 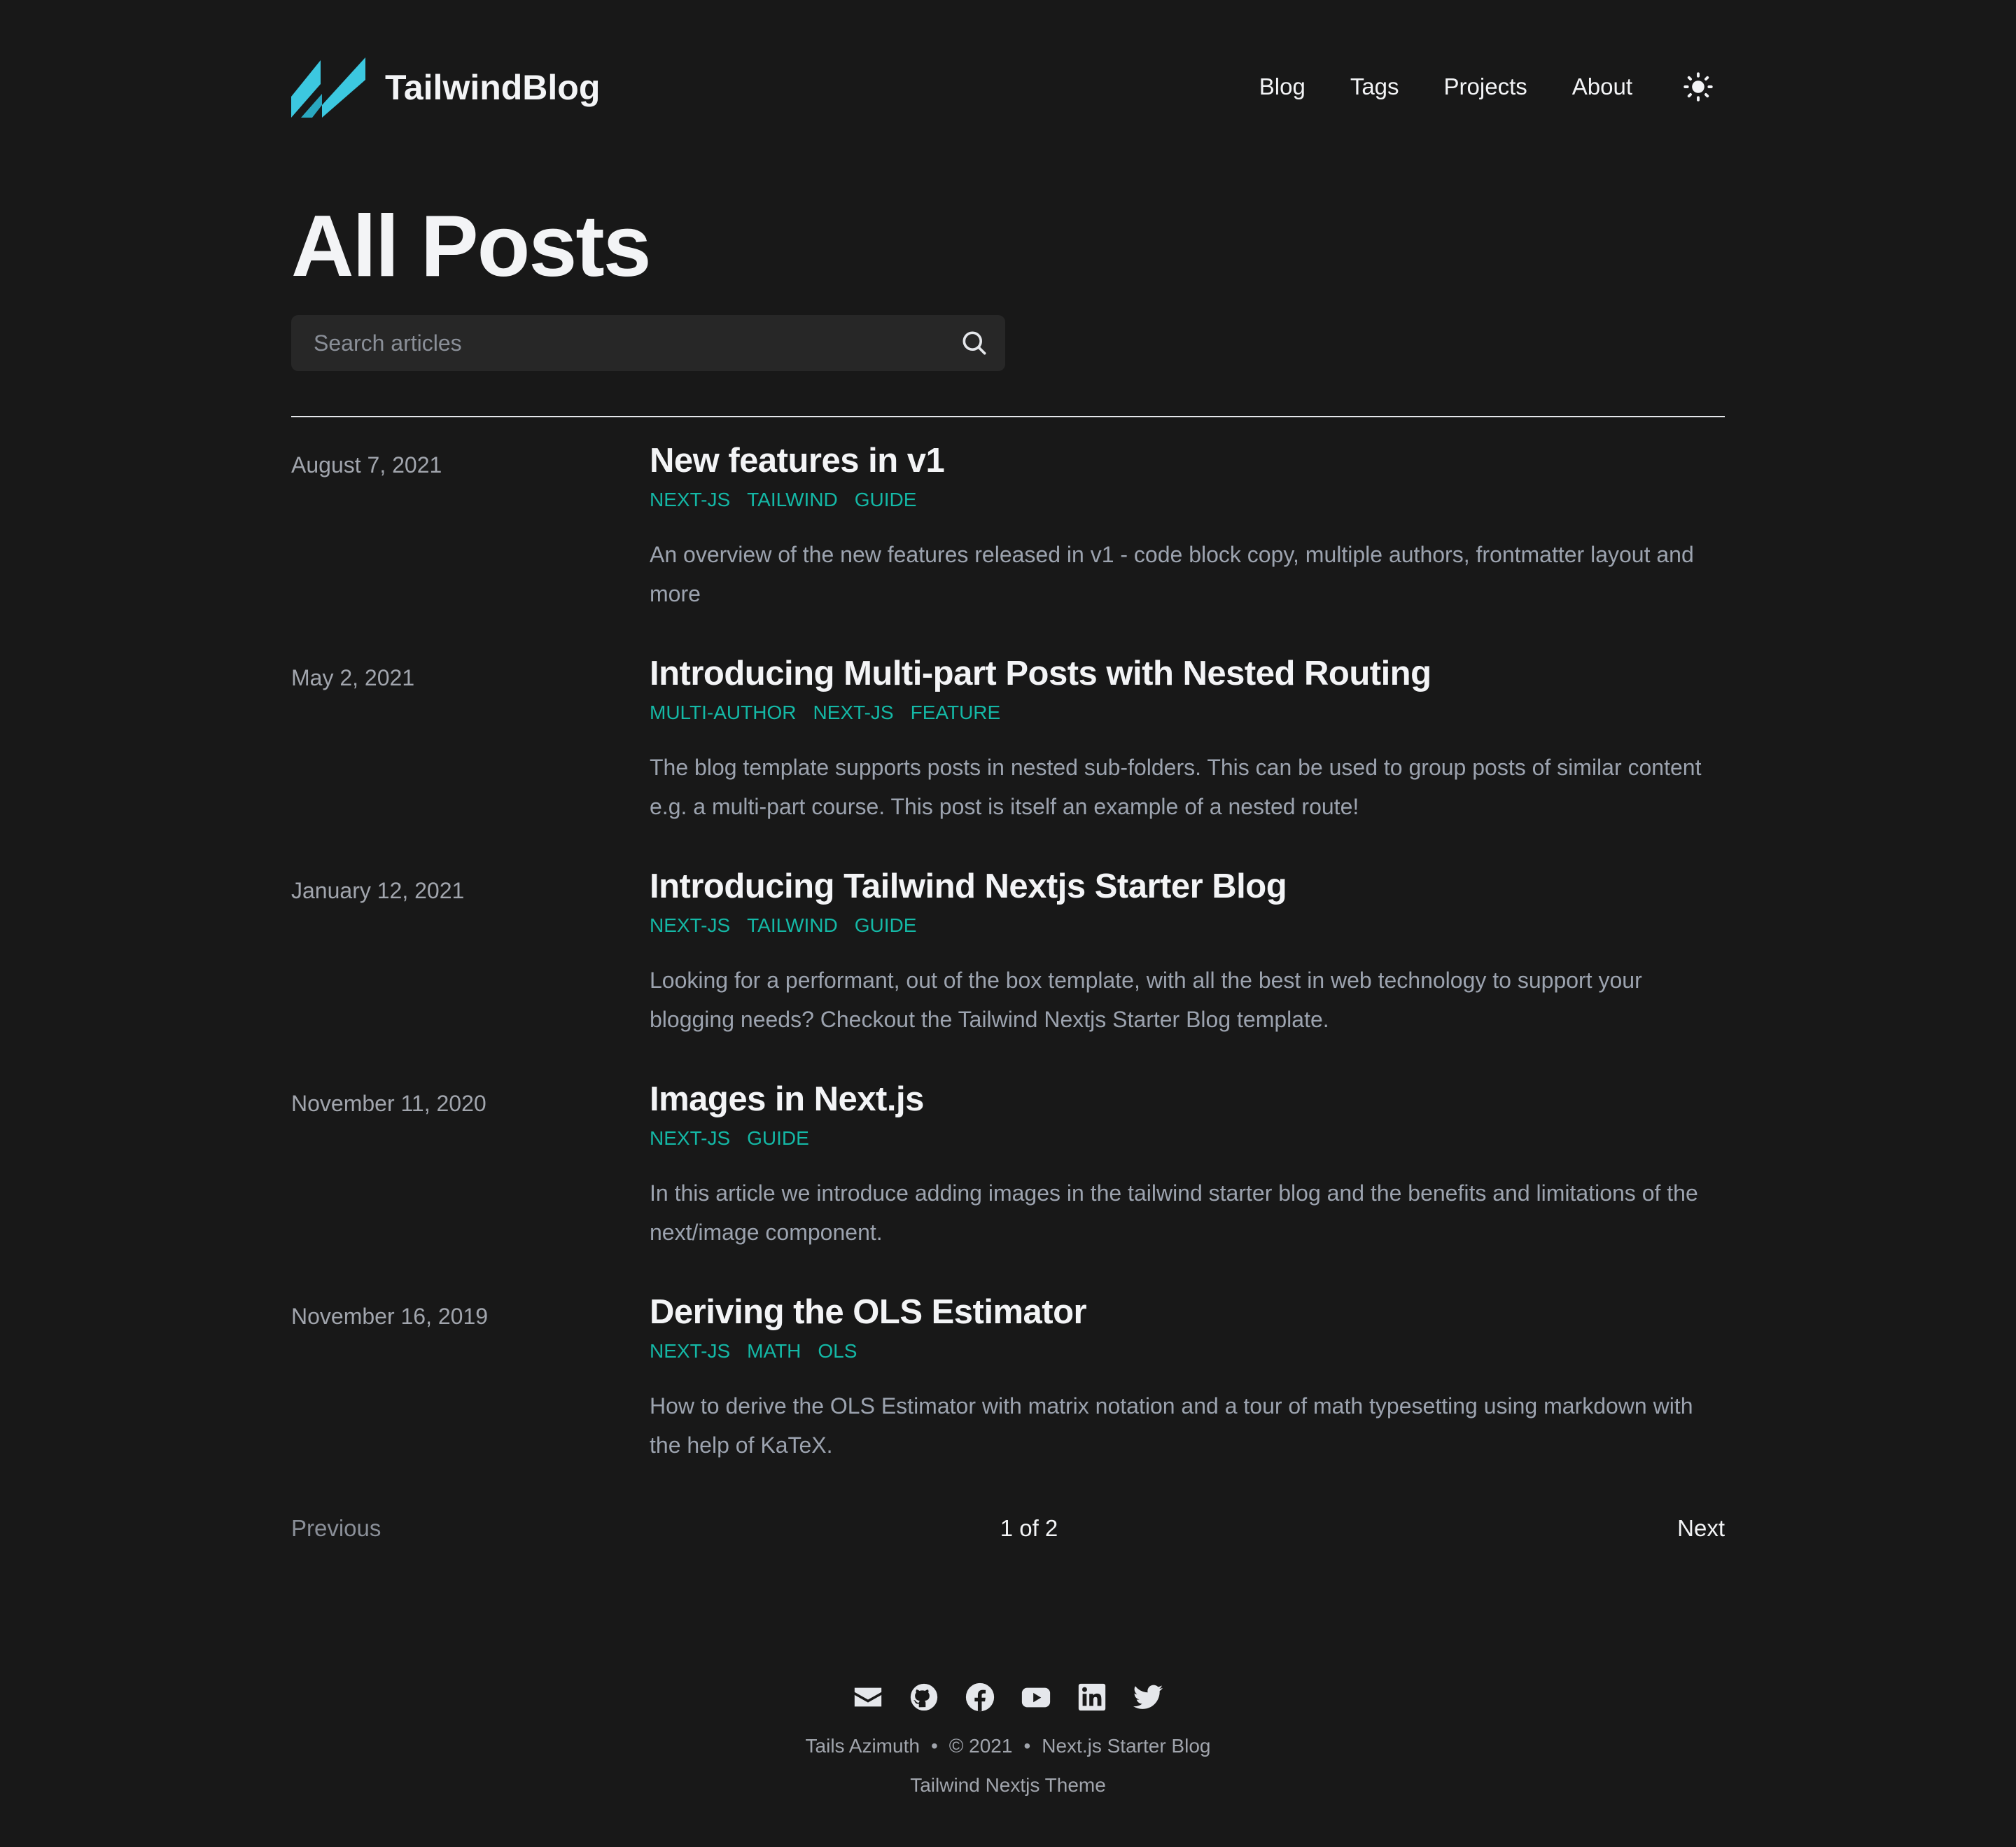 What do you see at coordinates (1126, 1746) in the screenshot?
I see `footer-site-link: Next.js Starter Blog` at bounding box center [1126, 1746].